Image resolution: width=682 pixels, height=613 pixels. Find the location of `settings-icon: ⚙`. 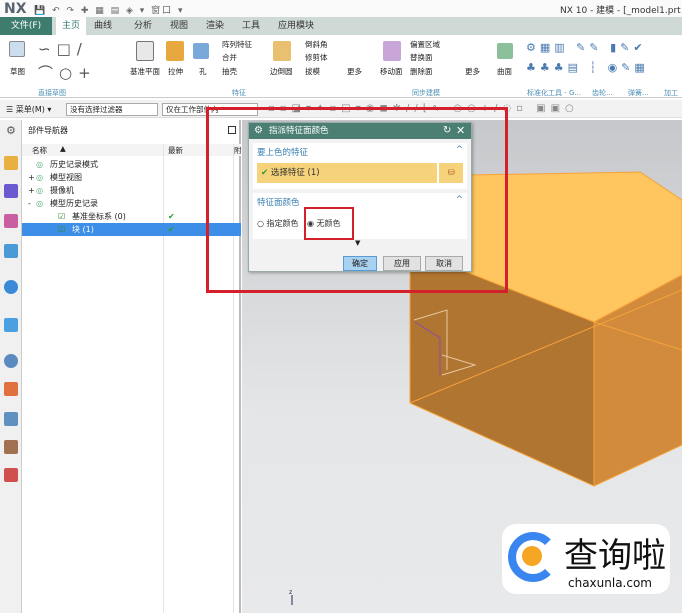

settings-icon: ⚙ is located at coordinates (11, 130).